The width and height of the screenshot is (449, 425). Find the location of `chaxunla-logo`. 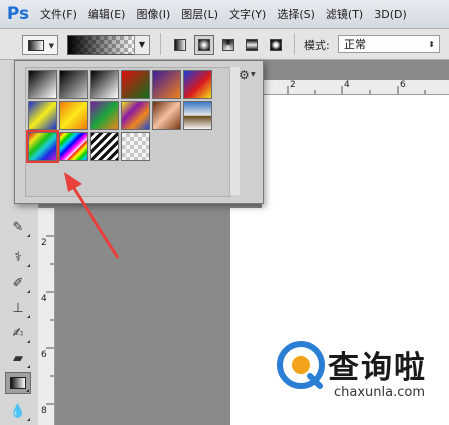

chaxunla-logo is located at coordinates (301, 365).